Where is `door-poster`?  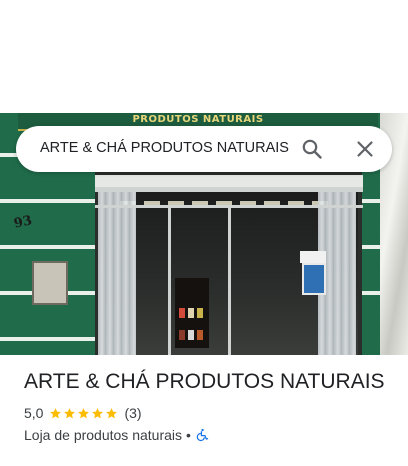
door-poster is located at coordinates (314, 279).